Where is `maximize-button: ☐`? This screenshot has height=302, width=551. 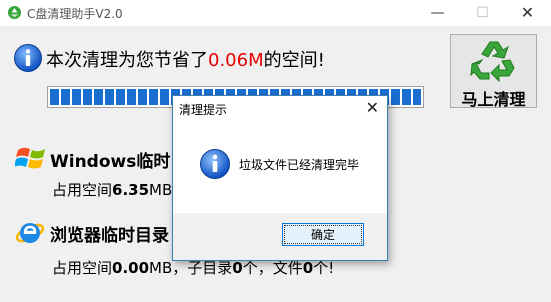 maximize-button: ☐ is located at coordinates (482, 13).